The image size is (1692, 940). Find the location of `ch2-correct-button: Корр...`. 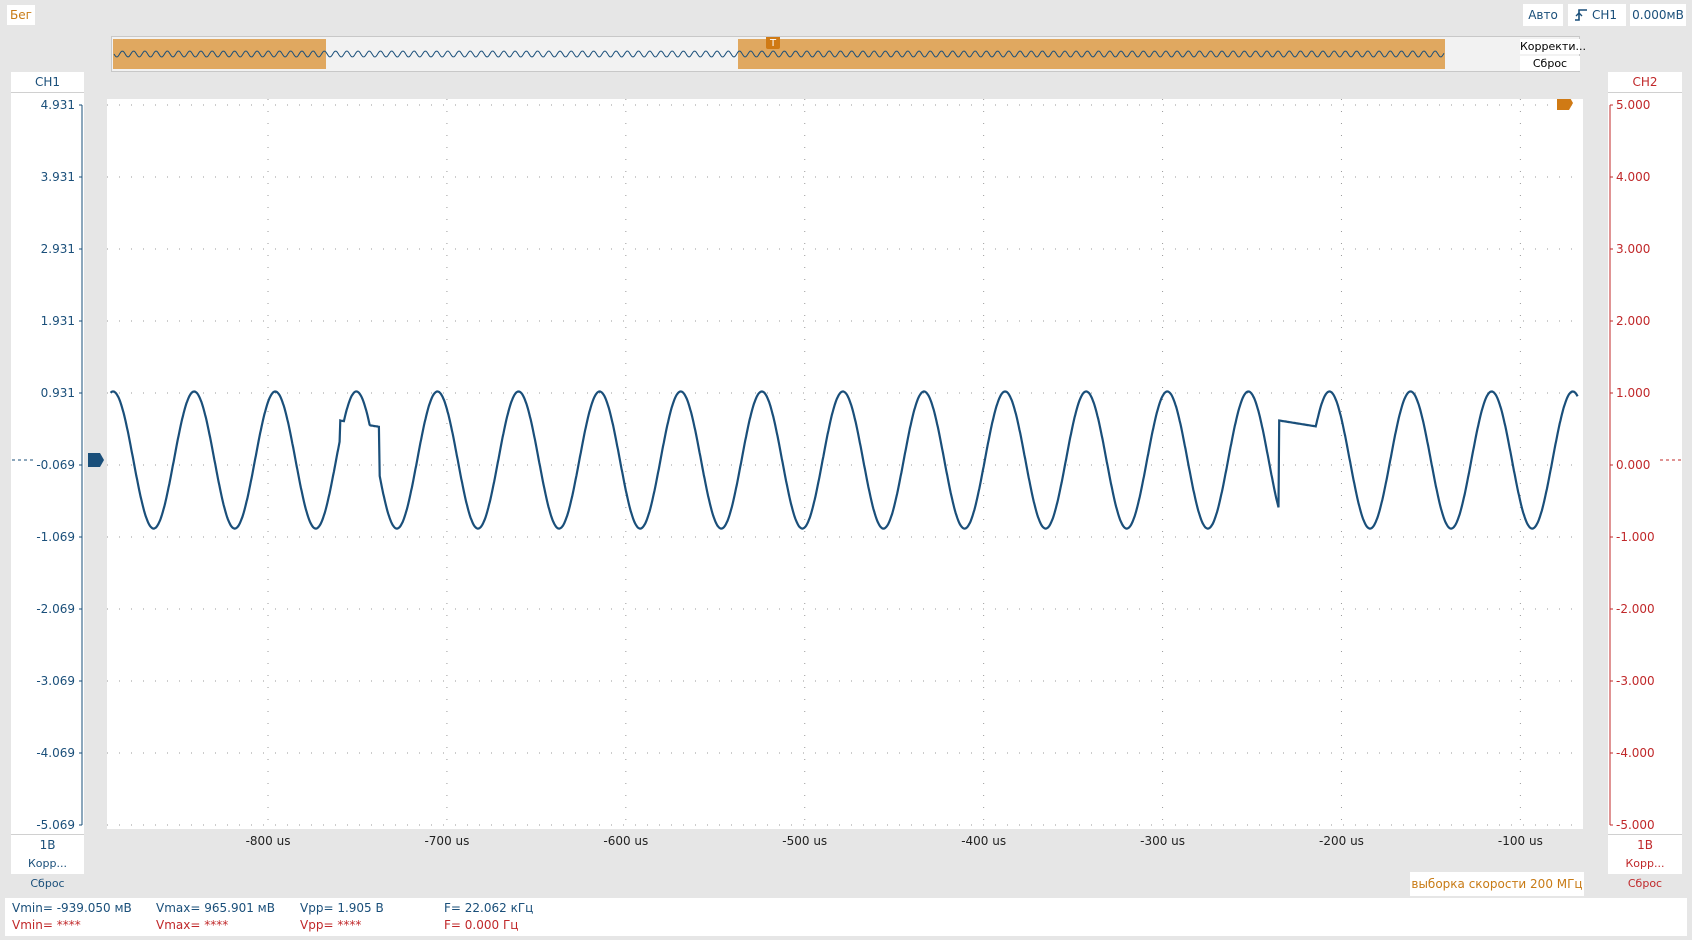

ch2-correct-button: Корр... is located at coordinates (1645, 863).